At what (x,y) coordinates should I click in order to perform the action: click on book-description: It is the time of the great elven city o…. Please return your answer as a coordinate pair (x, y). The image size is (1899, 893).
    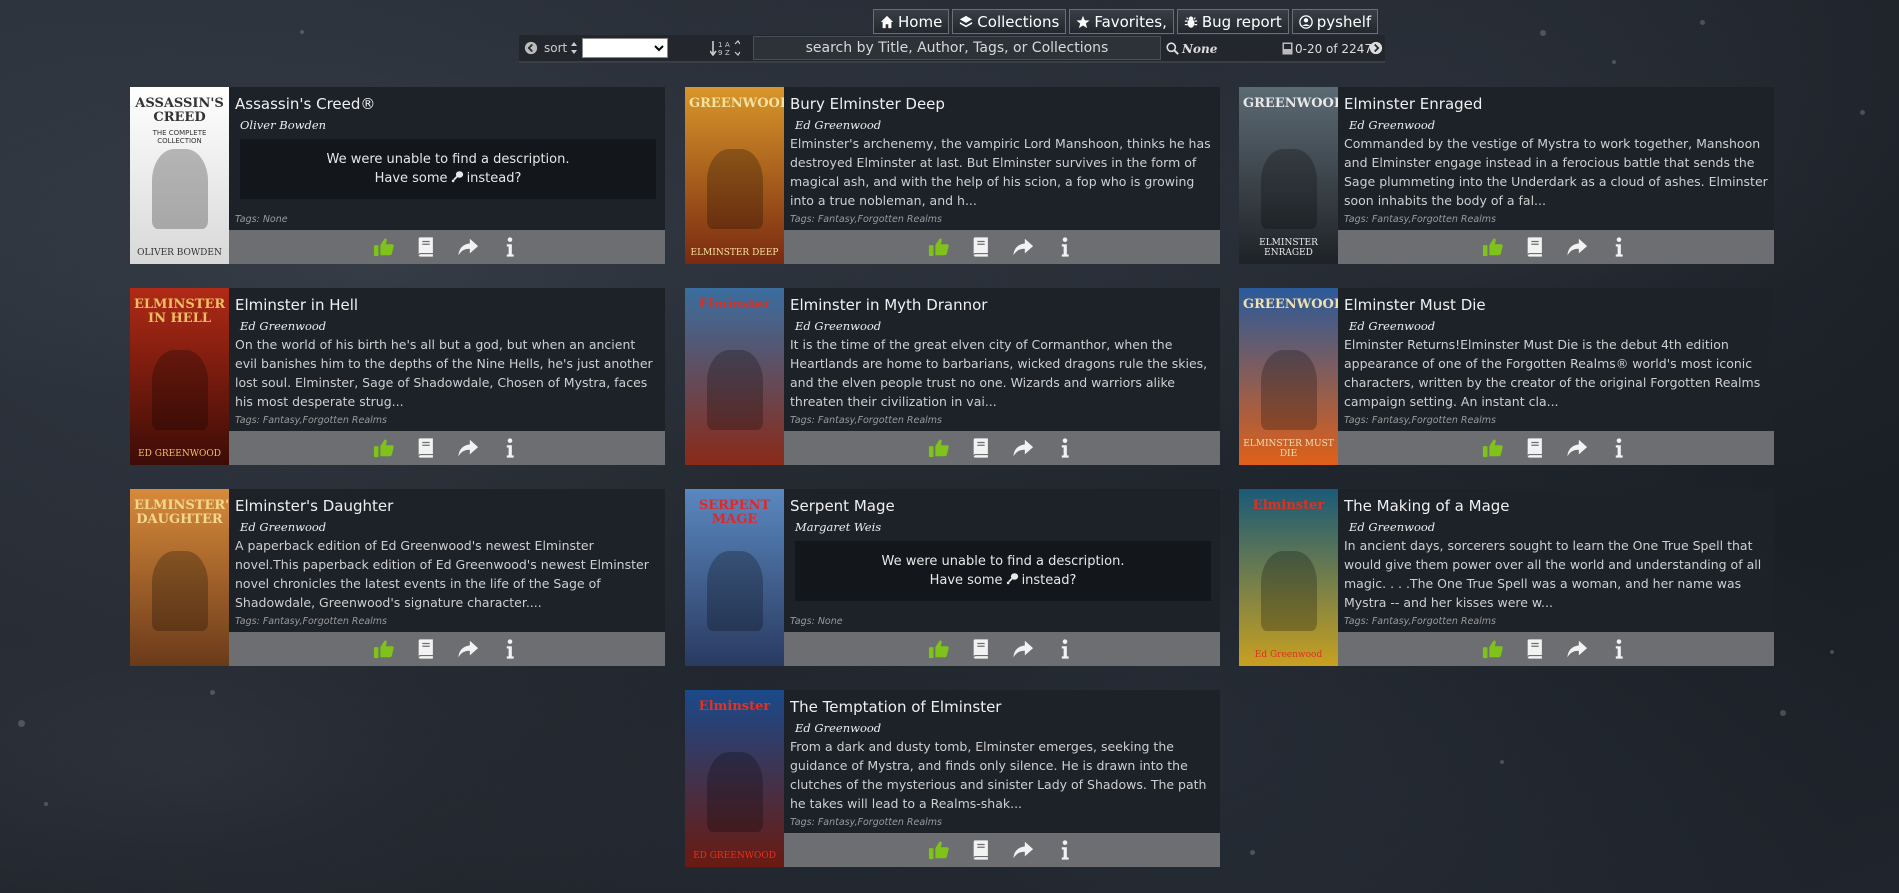
    Looking at the image, I should click on (999, 373).